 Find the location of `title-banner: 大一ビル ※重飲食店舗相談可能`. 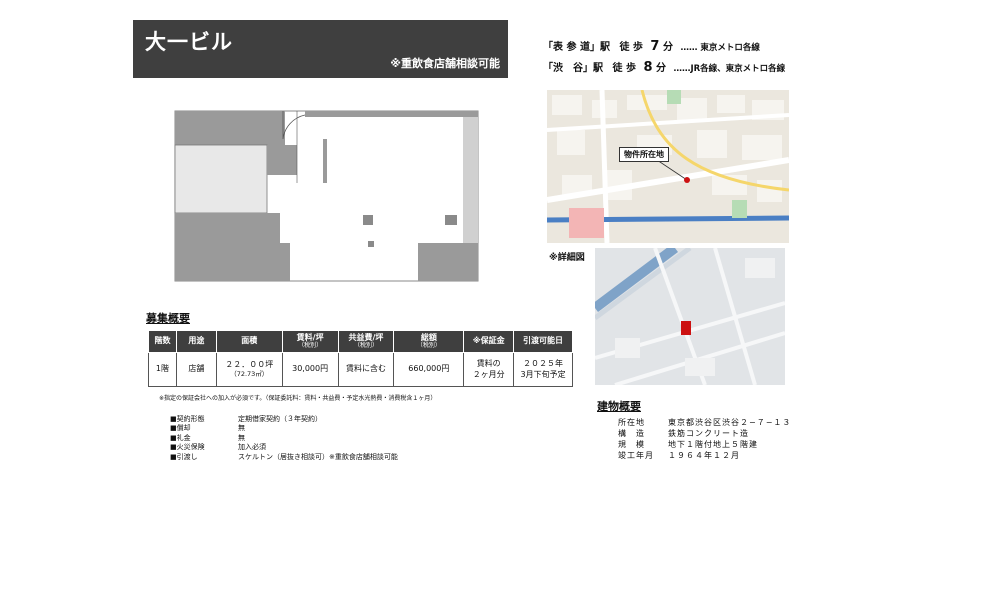

title-banner: 大一ビル ※重飲食店舗相談可能 is located at coordinates (320, 49).